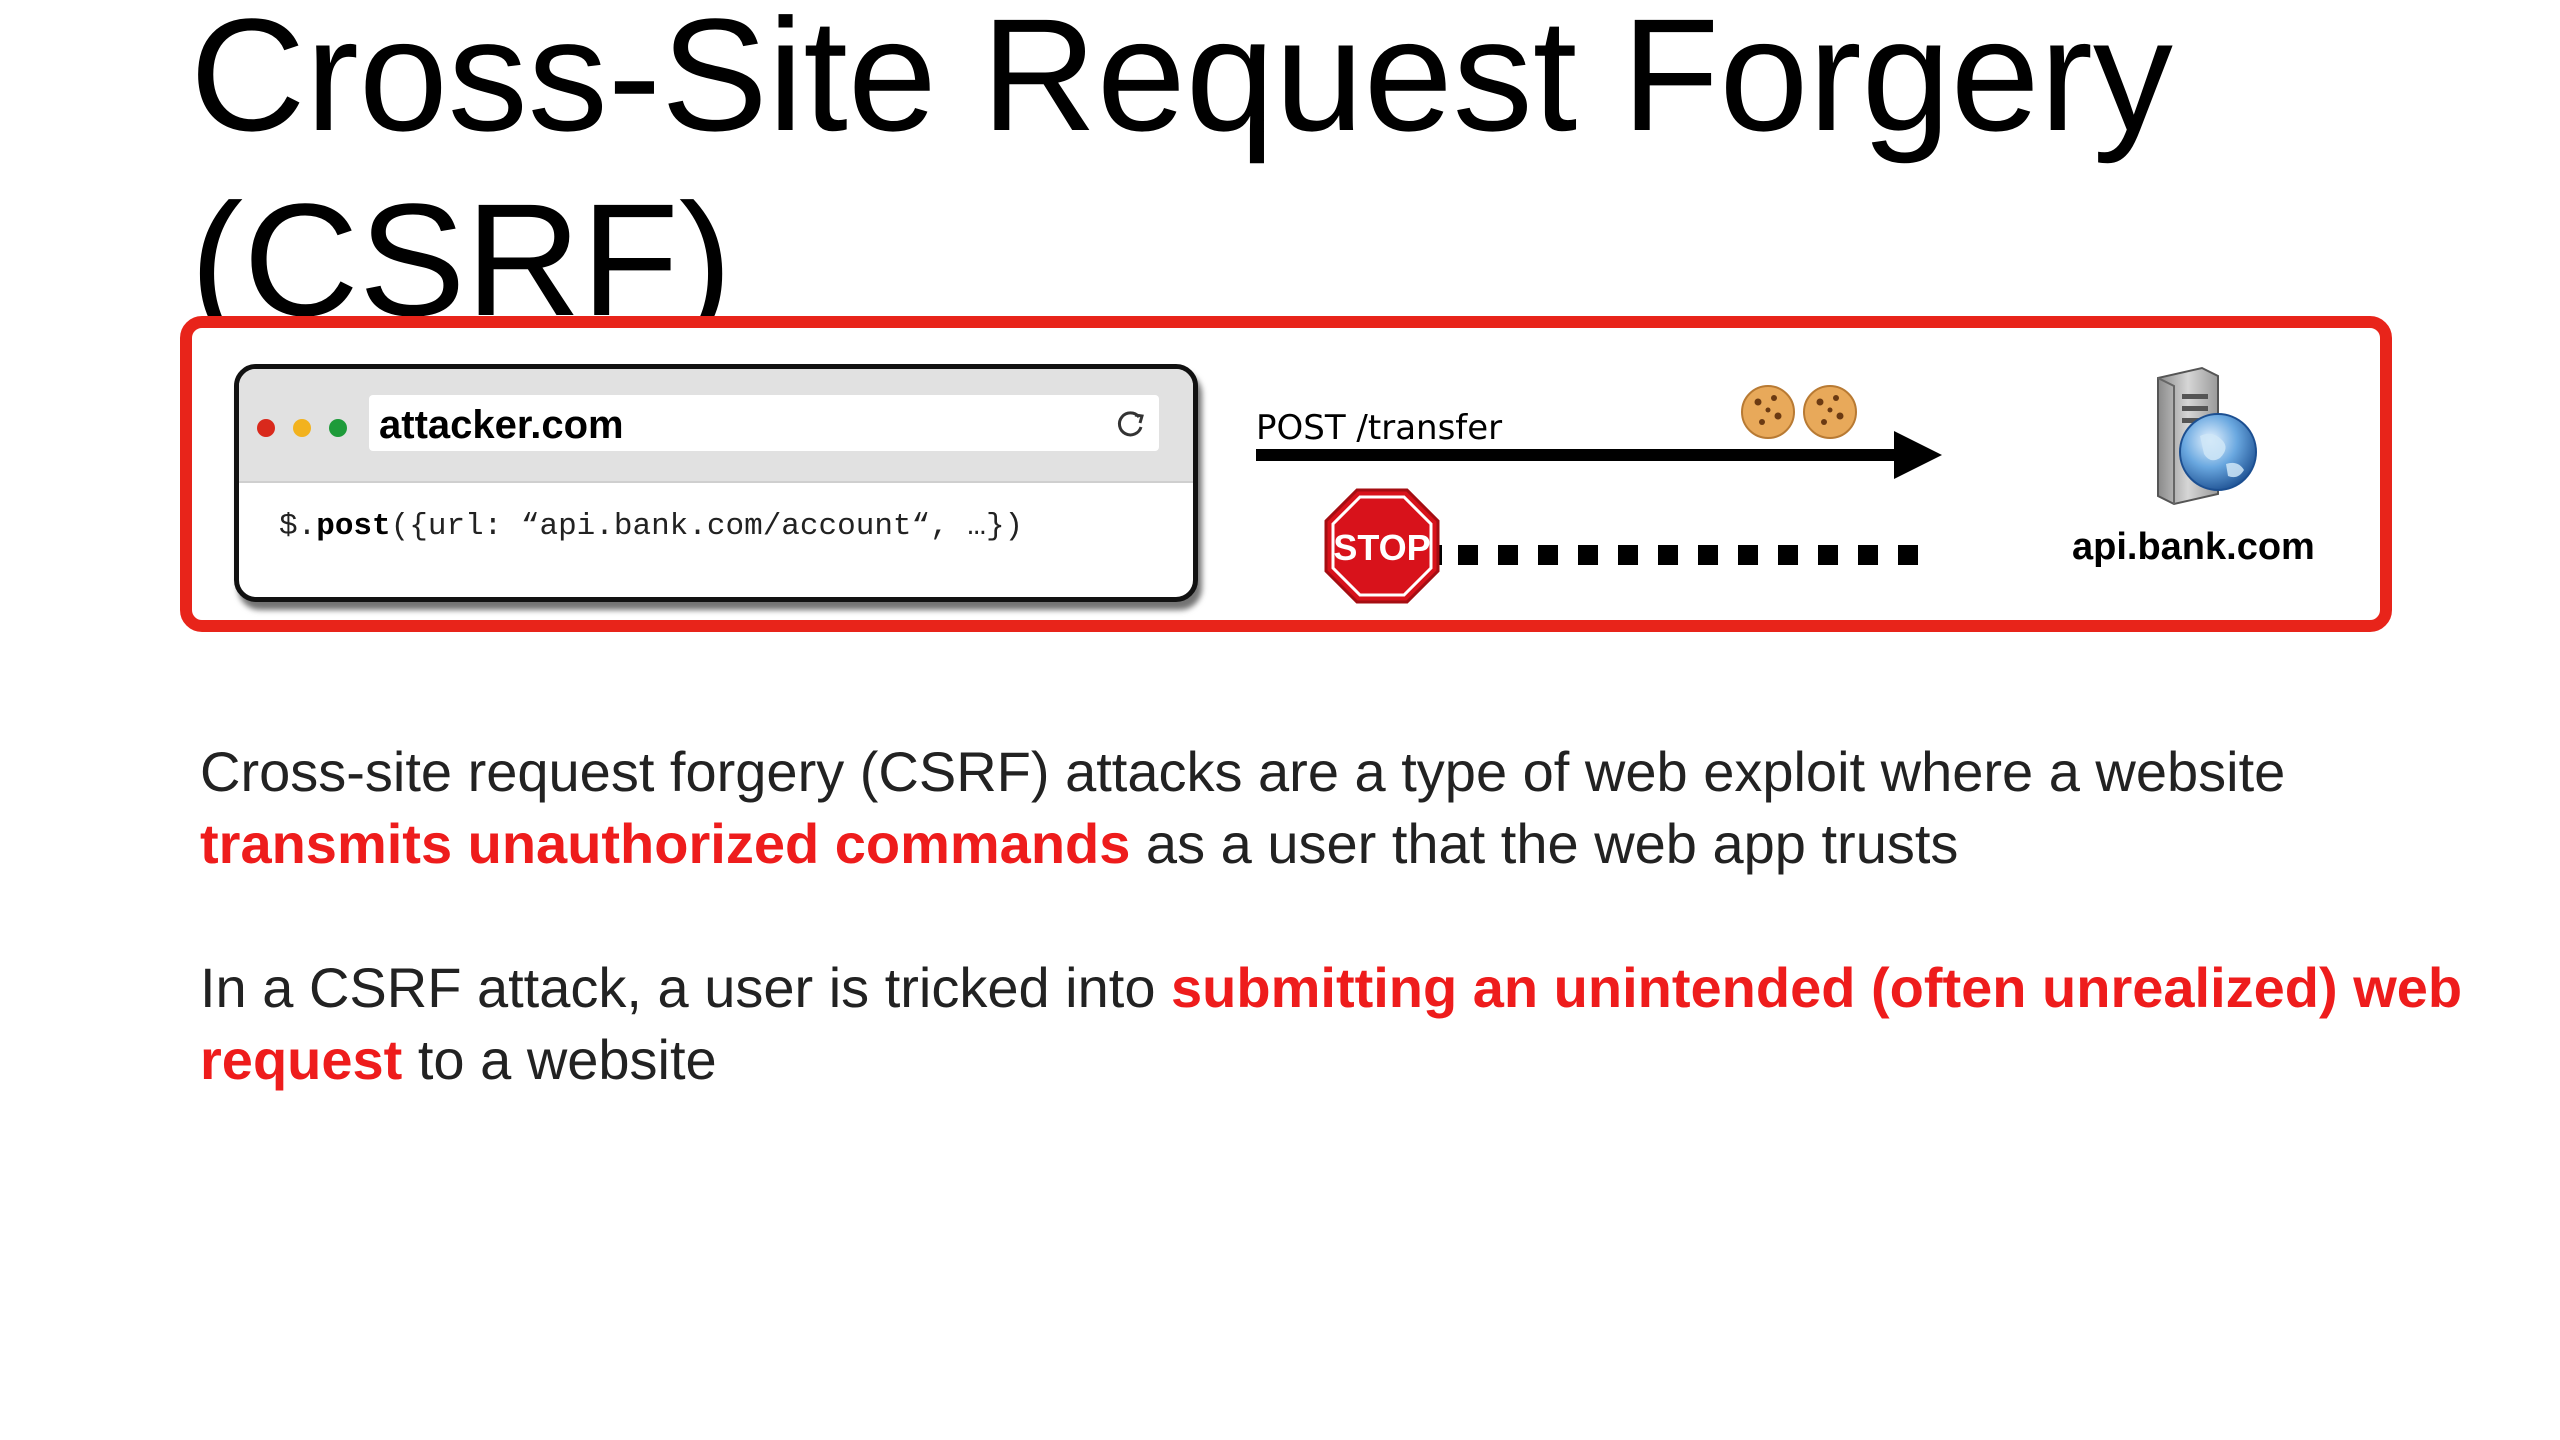 The width and height of the screenshot is (2560, 1440). I want to click on response-arrow, so click(1643, 555).